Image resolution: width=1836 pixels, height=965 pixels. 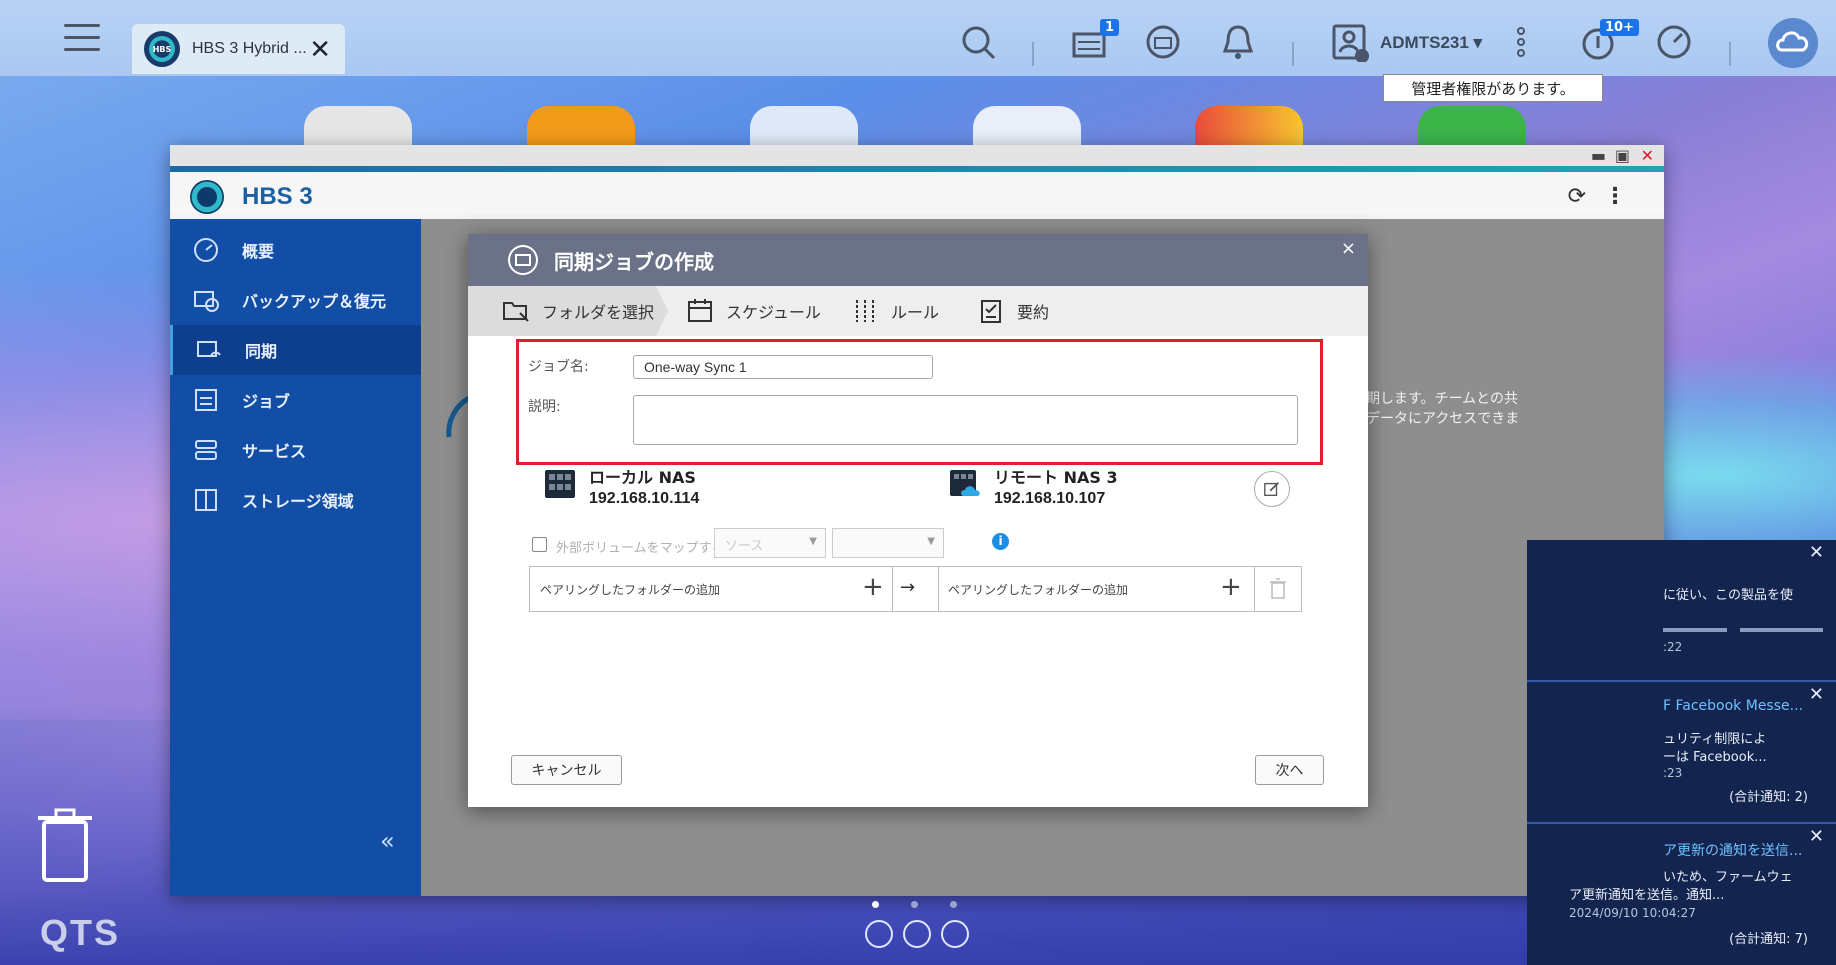 What do you see at coordinates (1289, 770) in the screenshot?
I see `next-button: 次へ` at bounding box center [1289, 770].